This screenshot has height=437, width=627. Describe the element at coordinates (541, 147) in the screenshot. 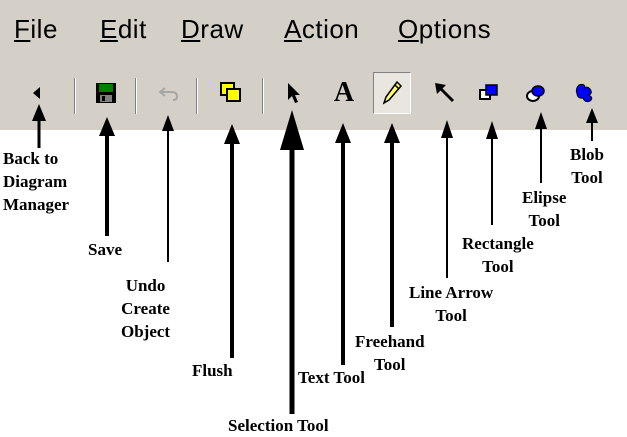

I see `callout-arrow-ellipse` at that location.